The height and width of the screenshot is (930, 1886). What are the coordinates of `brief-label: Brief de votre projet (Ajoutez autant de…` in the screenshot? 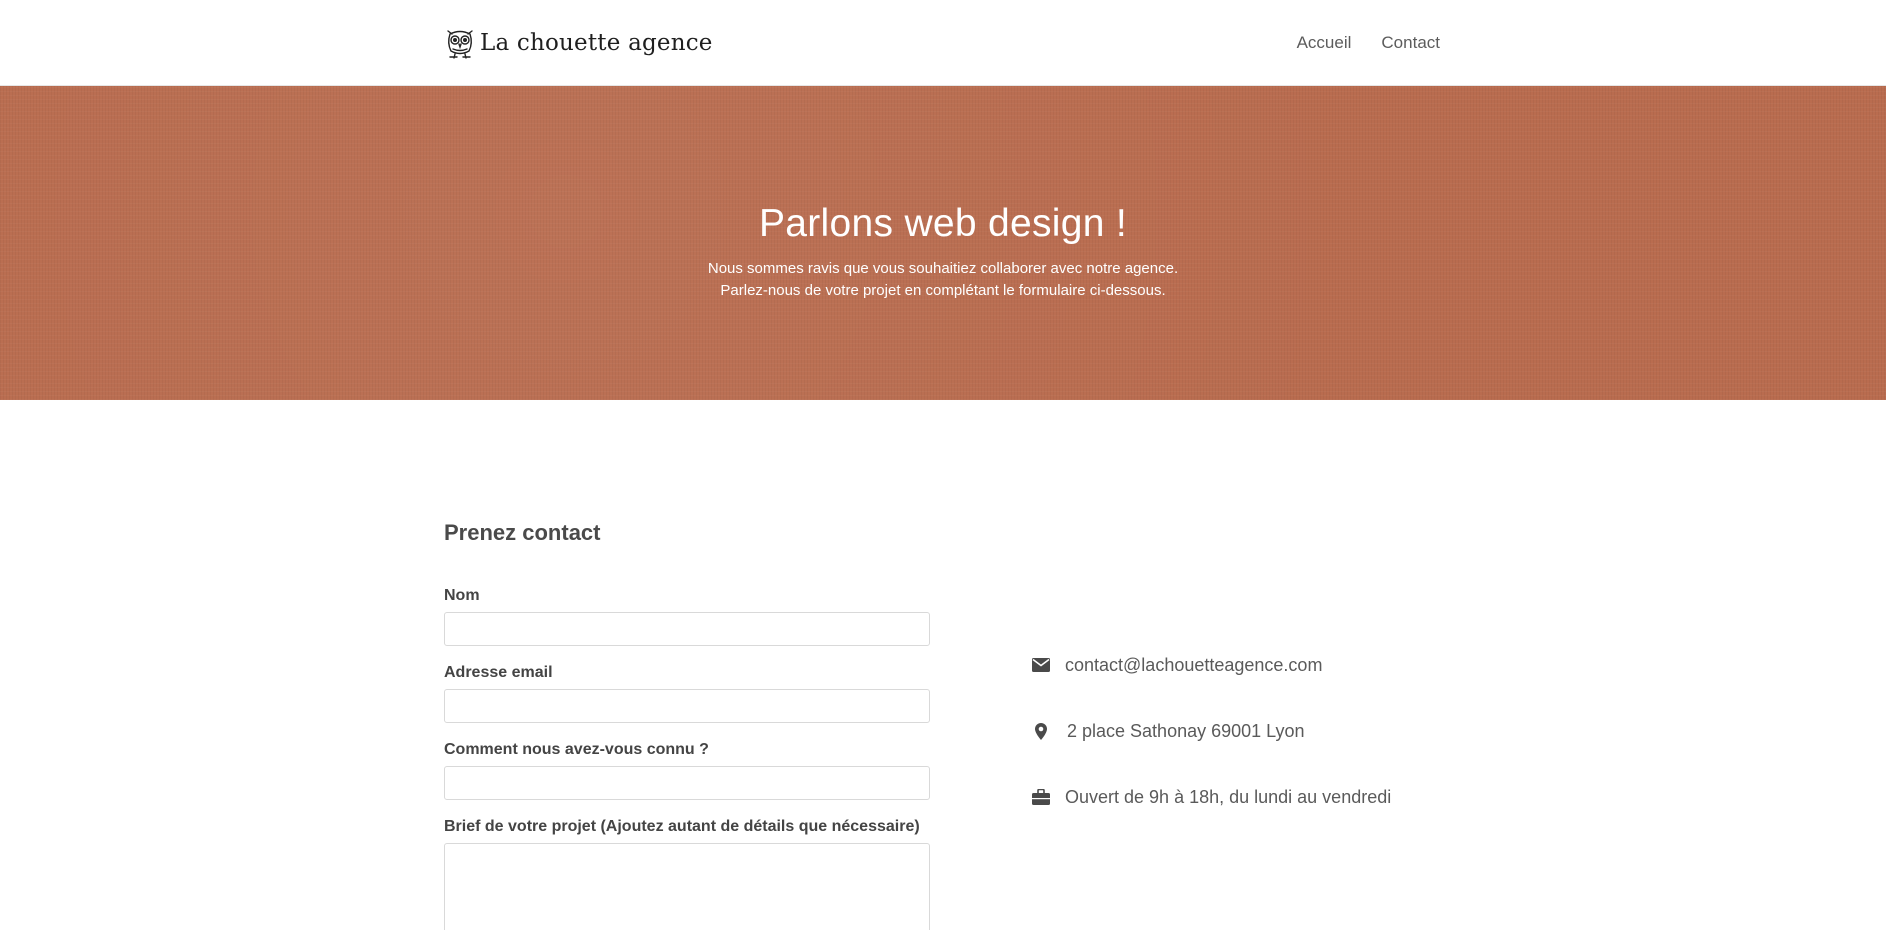 It's located at (682, 826).